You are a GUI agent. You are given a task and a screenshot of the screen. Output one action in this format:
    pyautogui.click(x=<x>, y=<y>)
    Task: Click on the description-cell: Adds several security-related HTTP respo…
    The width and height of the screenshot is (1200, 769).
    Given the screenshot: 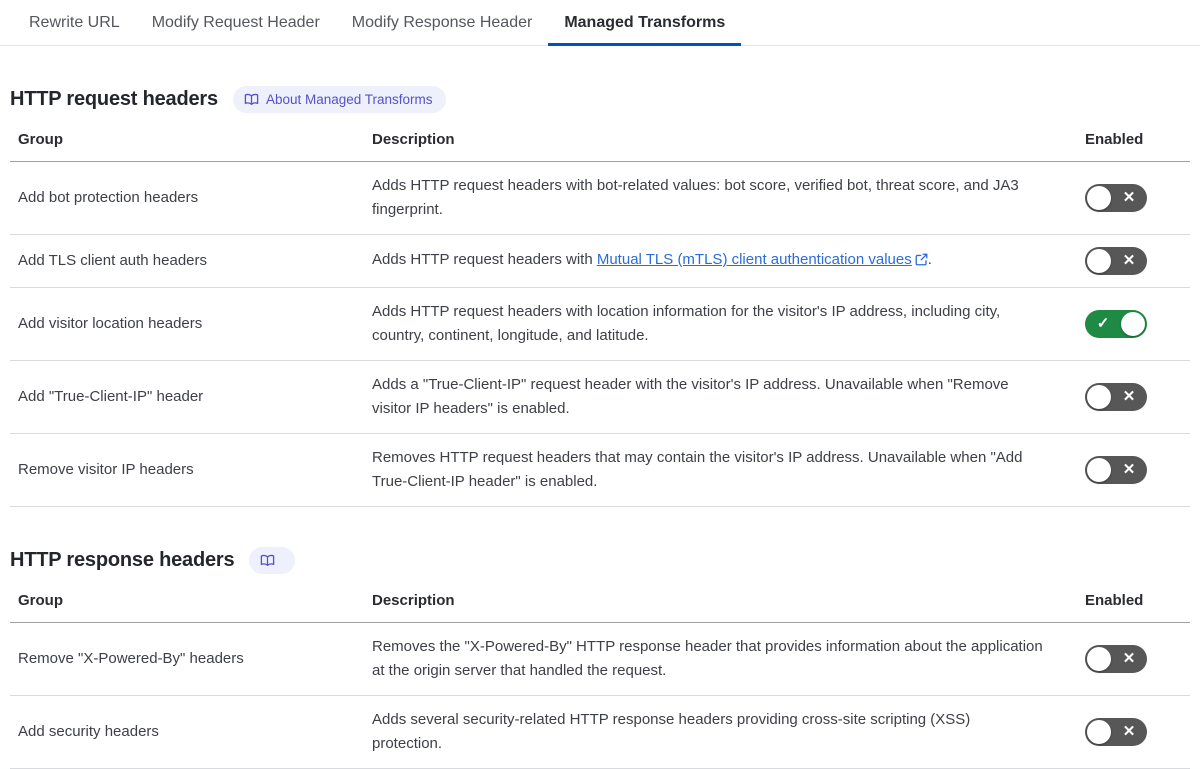 What is the action you would take?
    pyautogui.click(x=717, y=732)
    